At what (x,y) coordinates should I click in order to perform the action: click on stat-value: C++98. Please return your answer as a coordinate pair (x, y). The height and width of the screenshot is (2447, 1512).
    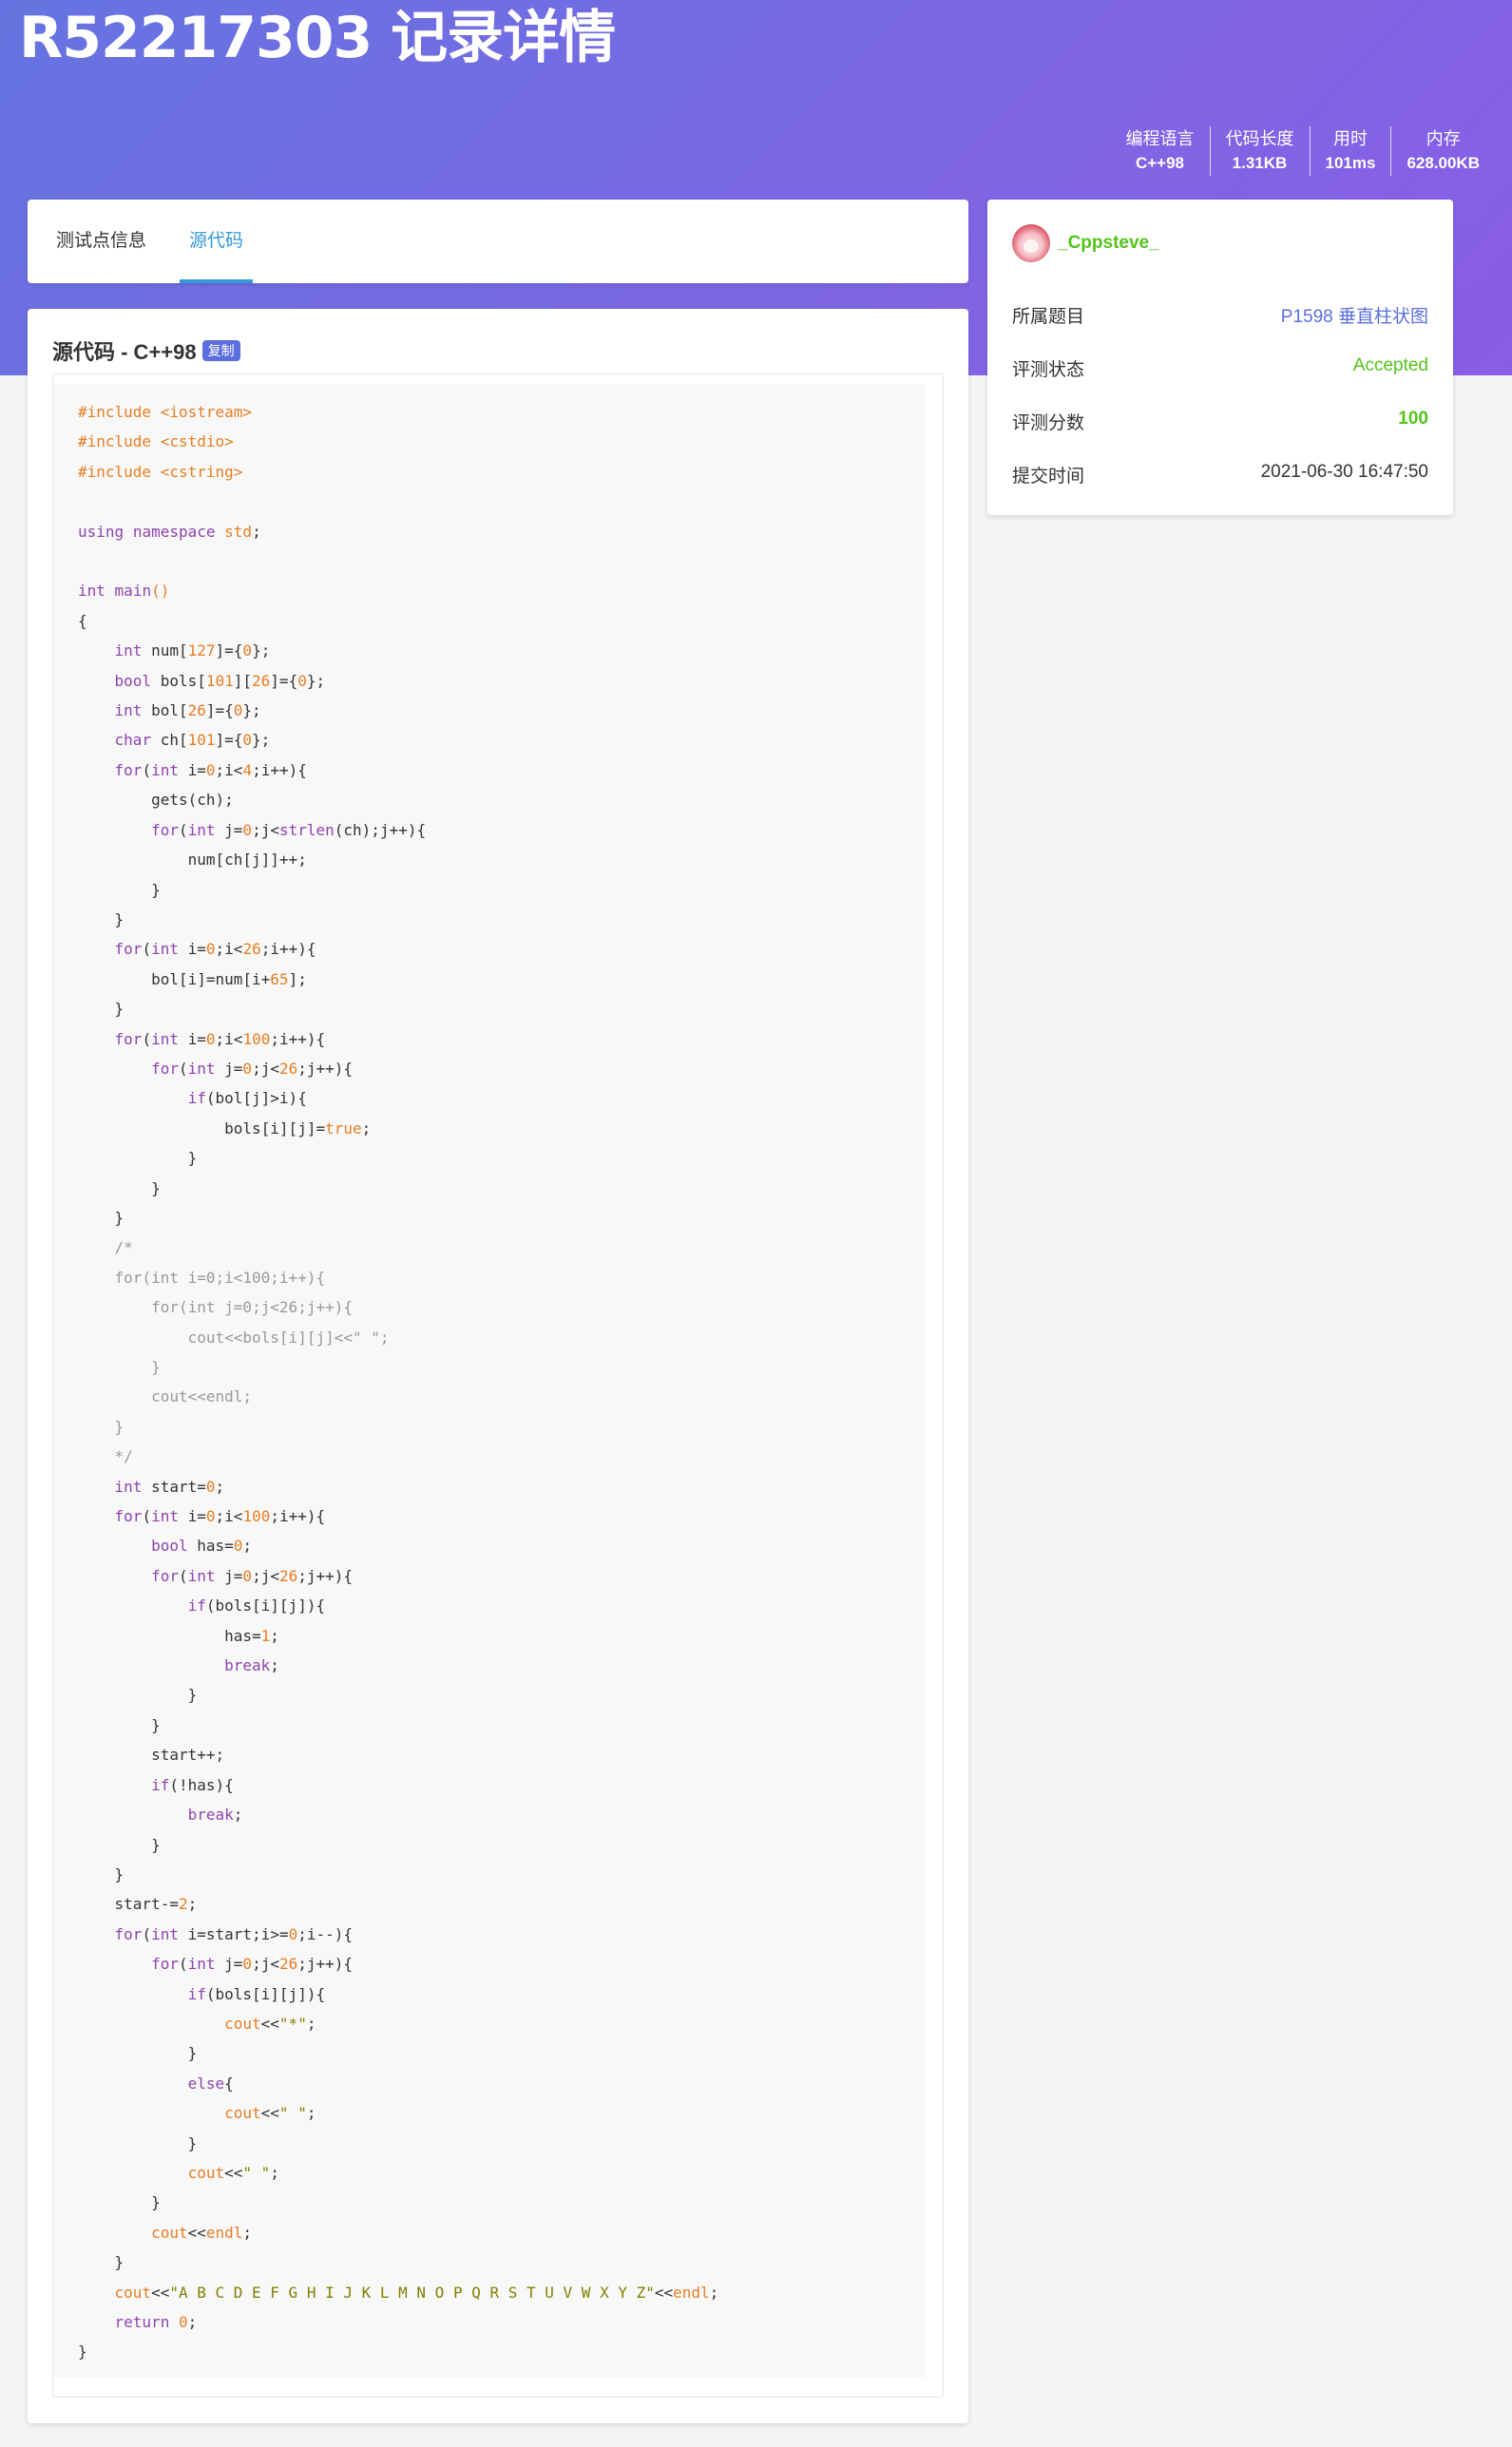
    Looking at the image, I should click on (1160, 163).